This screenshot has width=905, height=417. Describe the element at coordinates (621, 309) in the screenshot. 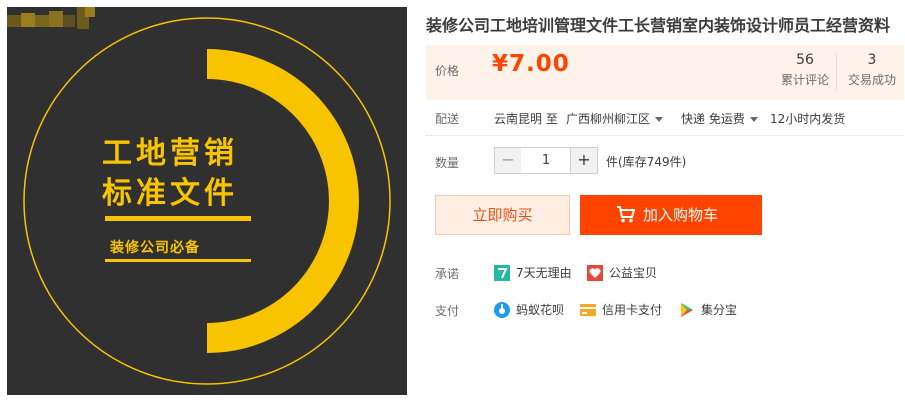

I see `payment-credit-card: 信用卡支付` at that location.